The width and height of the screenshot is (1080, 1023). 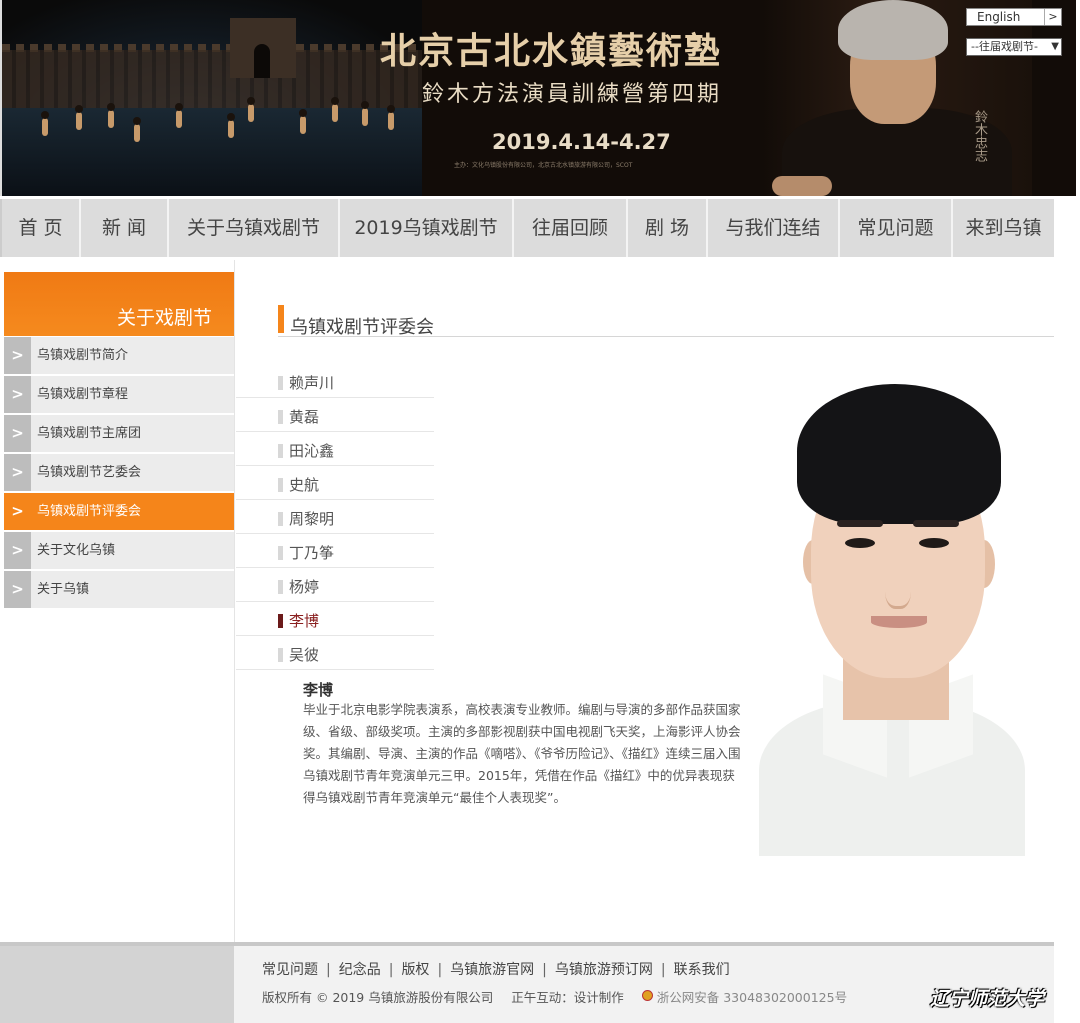 I want to click on sidebar-item-intro: > 乌镇戏剧节简介, so click(x=119, y=355).